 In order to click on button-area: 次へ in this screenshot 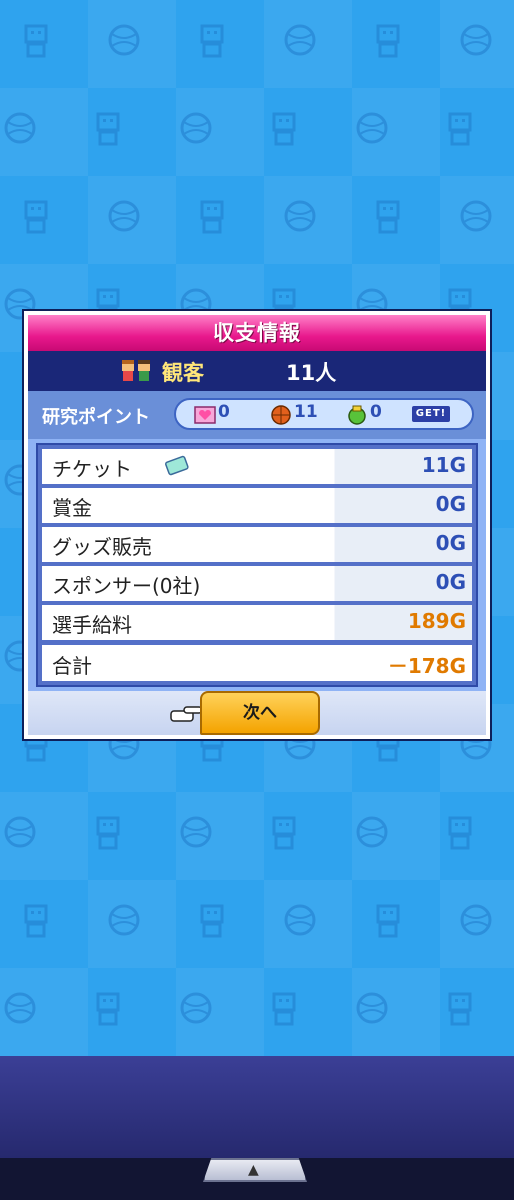, I will do `click(257, 713)`.